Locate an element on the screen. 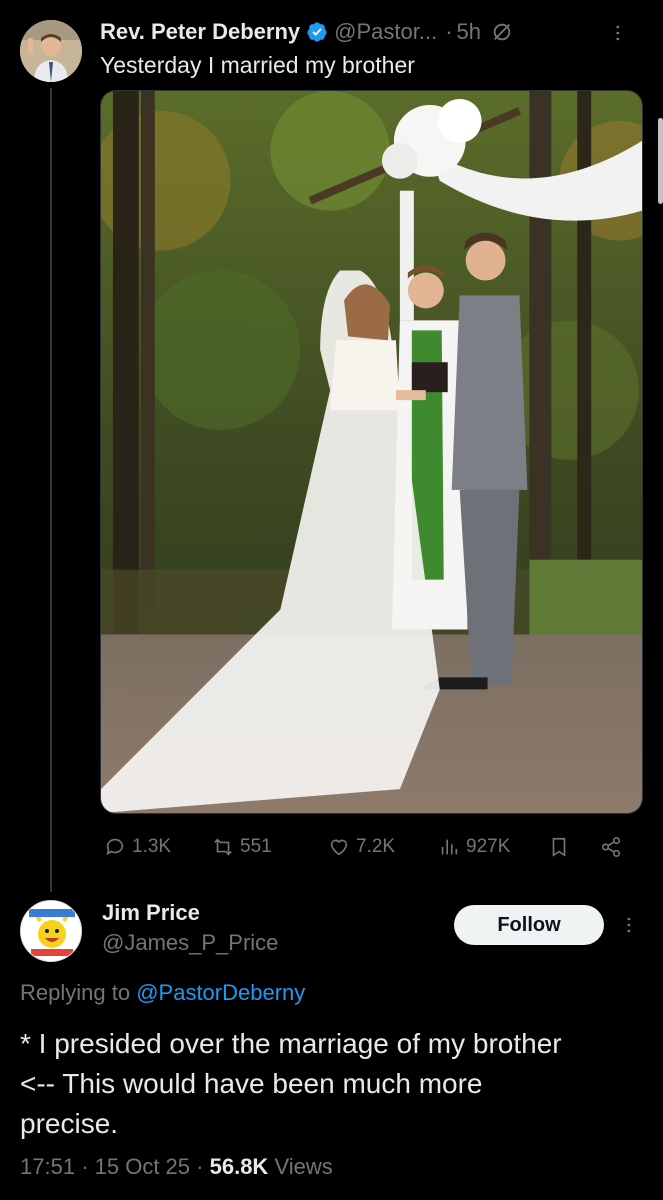  reply-date: 15 Oct 25 is located at coordinates (142, 1166).